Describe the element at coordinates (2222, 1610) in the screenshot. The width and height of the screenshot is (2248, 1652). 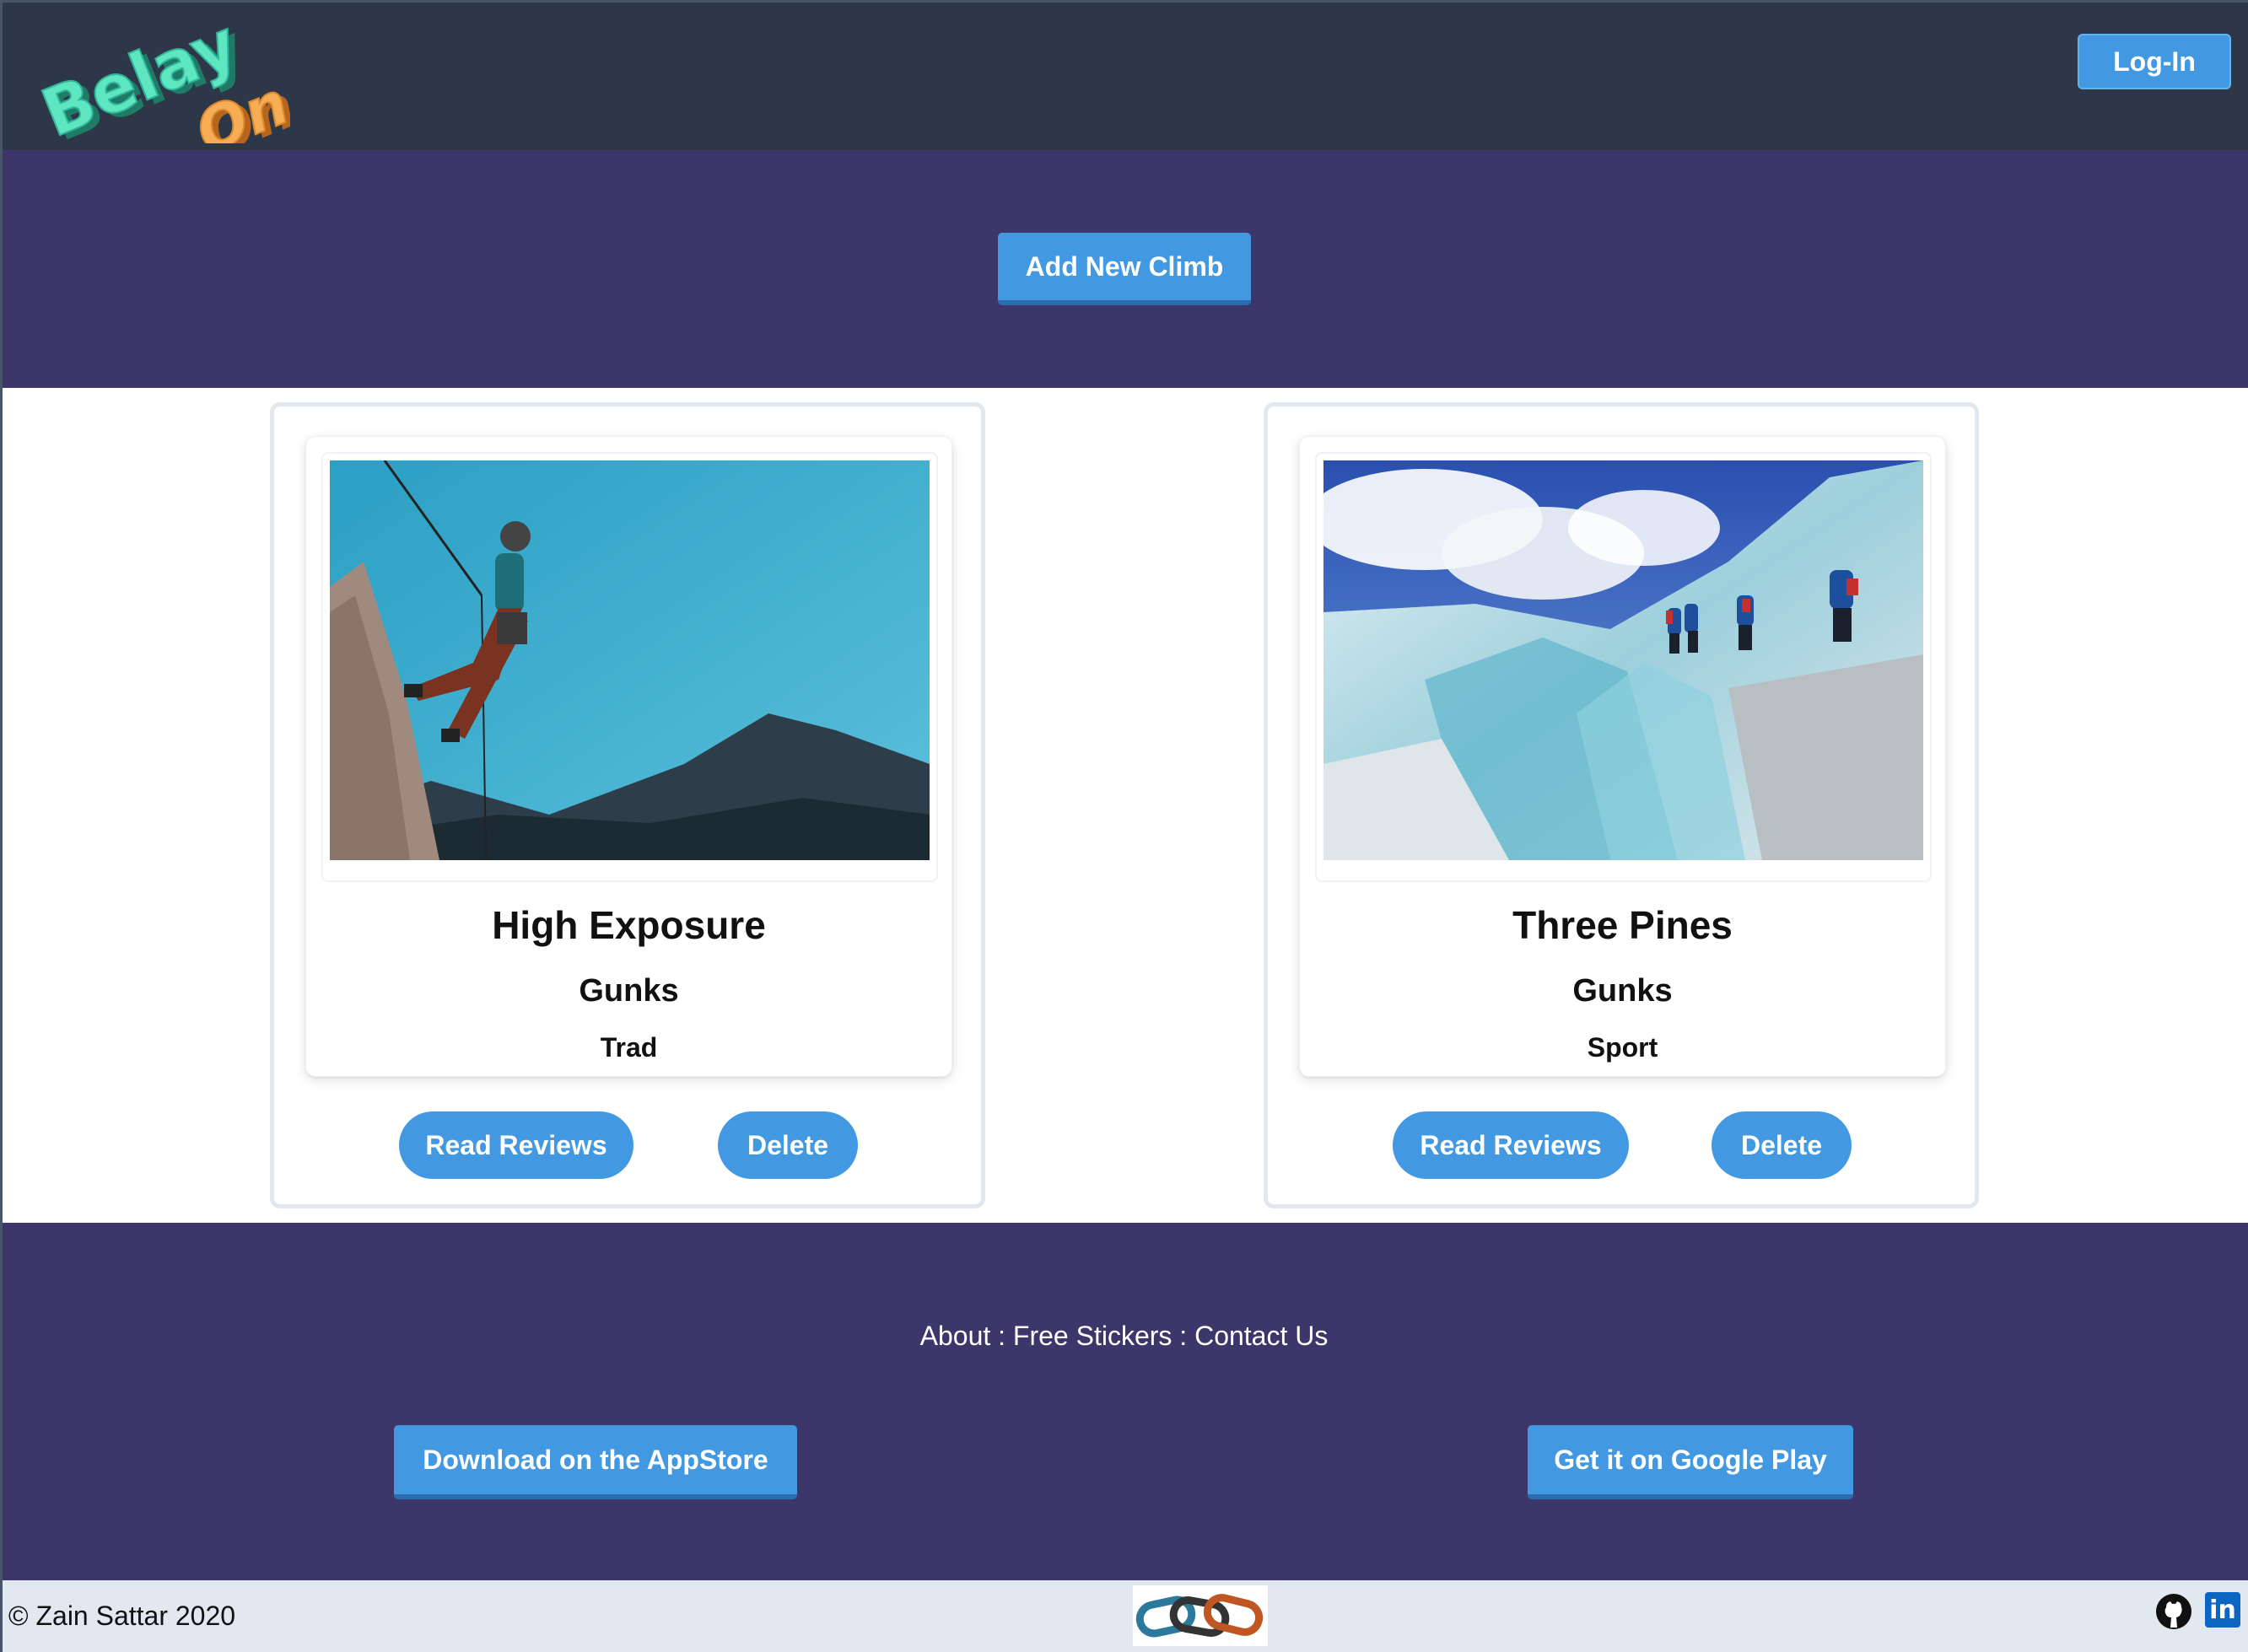
I see `linkedin-icon: in` at that location.